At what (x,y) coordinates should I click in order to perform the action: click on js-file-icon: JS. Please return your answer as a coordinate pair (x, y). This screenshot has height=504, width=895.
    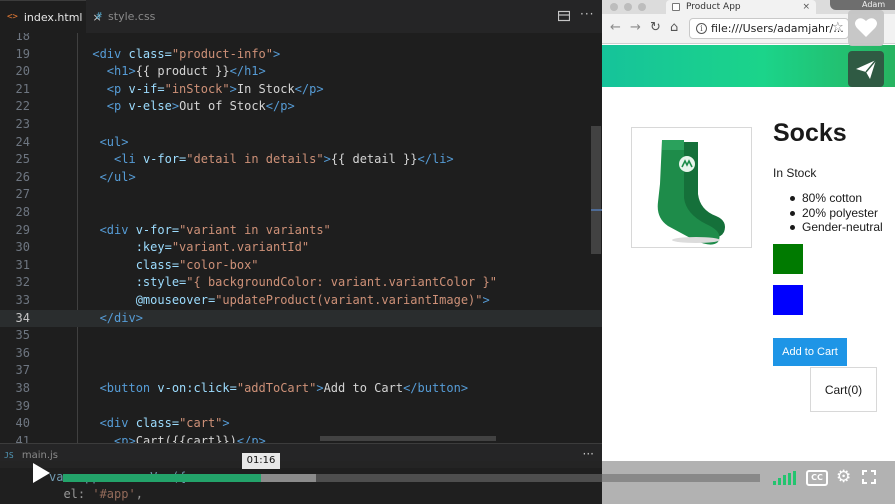
    Looking at the image, I should click on (9, 455).